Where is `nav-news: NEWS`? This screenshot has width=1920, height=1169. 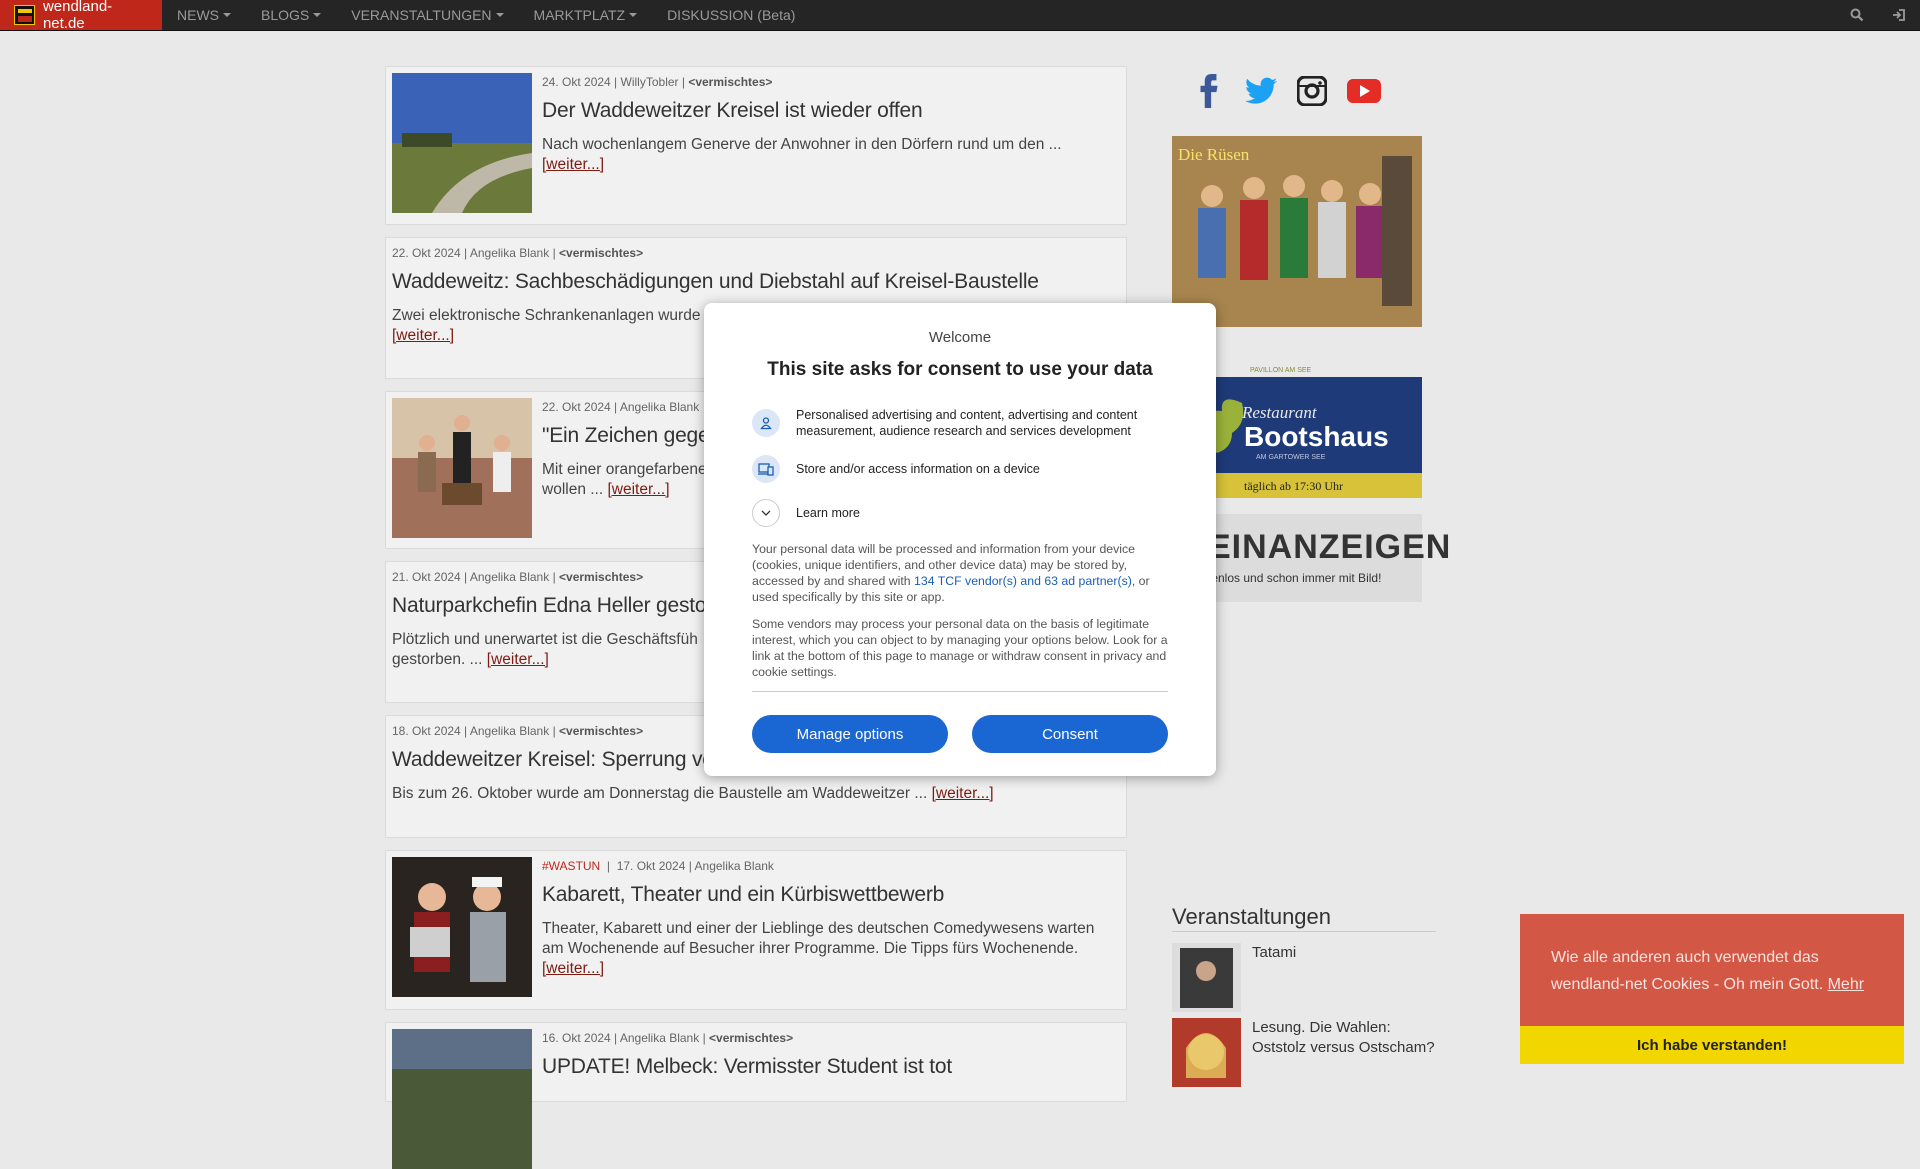
nav-news: NEWS is located at coordinates (204, 15).